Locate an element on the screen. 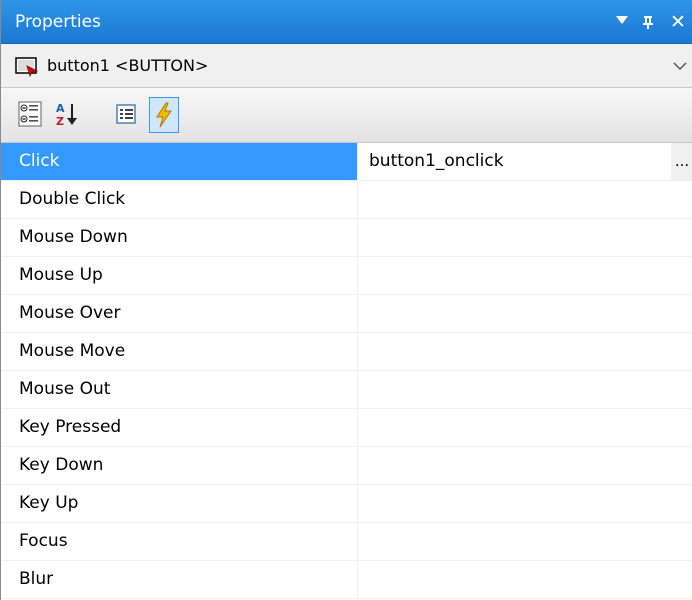 The width and height of the screenshot is (692, 600). properties-icon is located at coordinates (126, 114).